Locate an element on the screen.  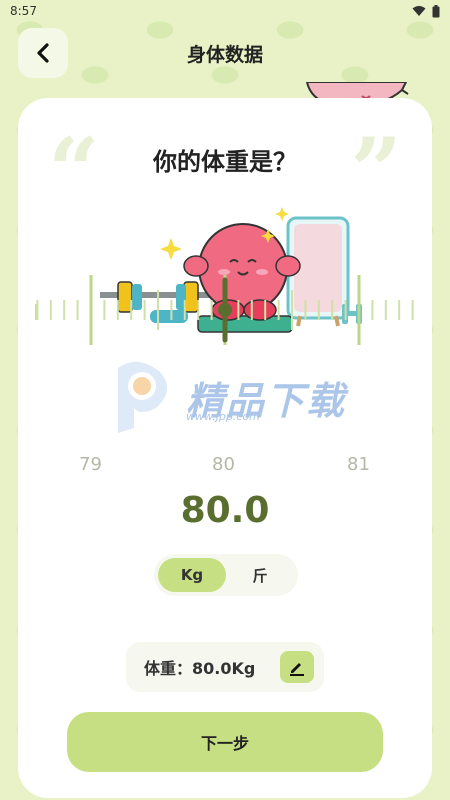
unit-toggle: Kg 斤 is located at coordinates (226, 575).